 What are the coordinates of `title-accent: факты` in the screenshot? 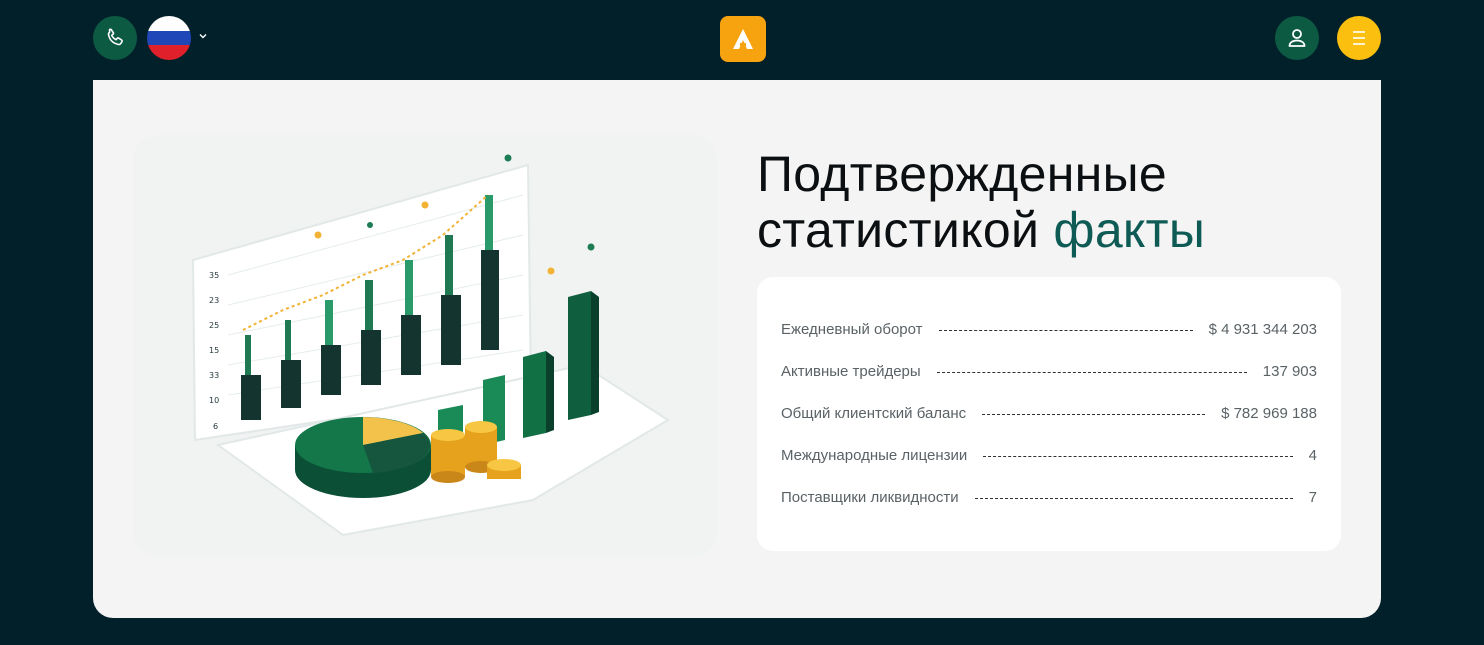 It's located at (1129, 230).